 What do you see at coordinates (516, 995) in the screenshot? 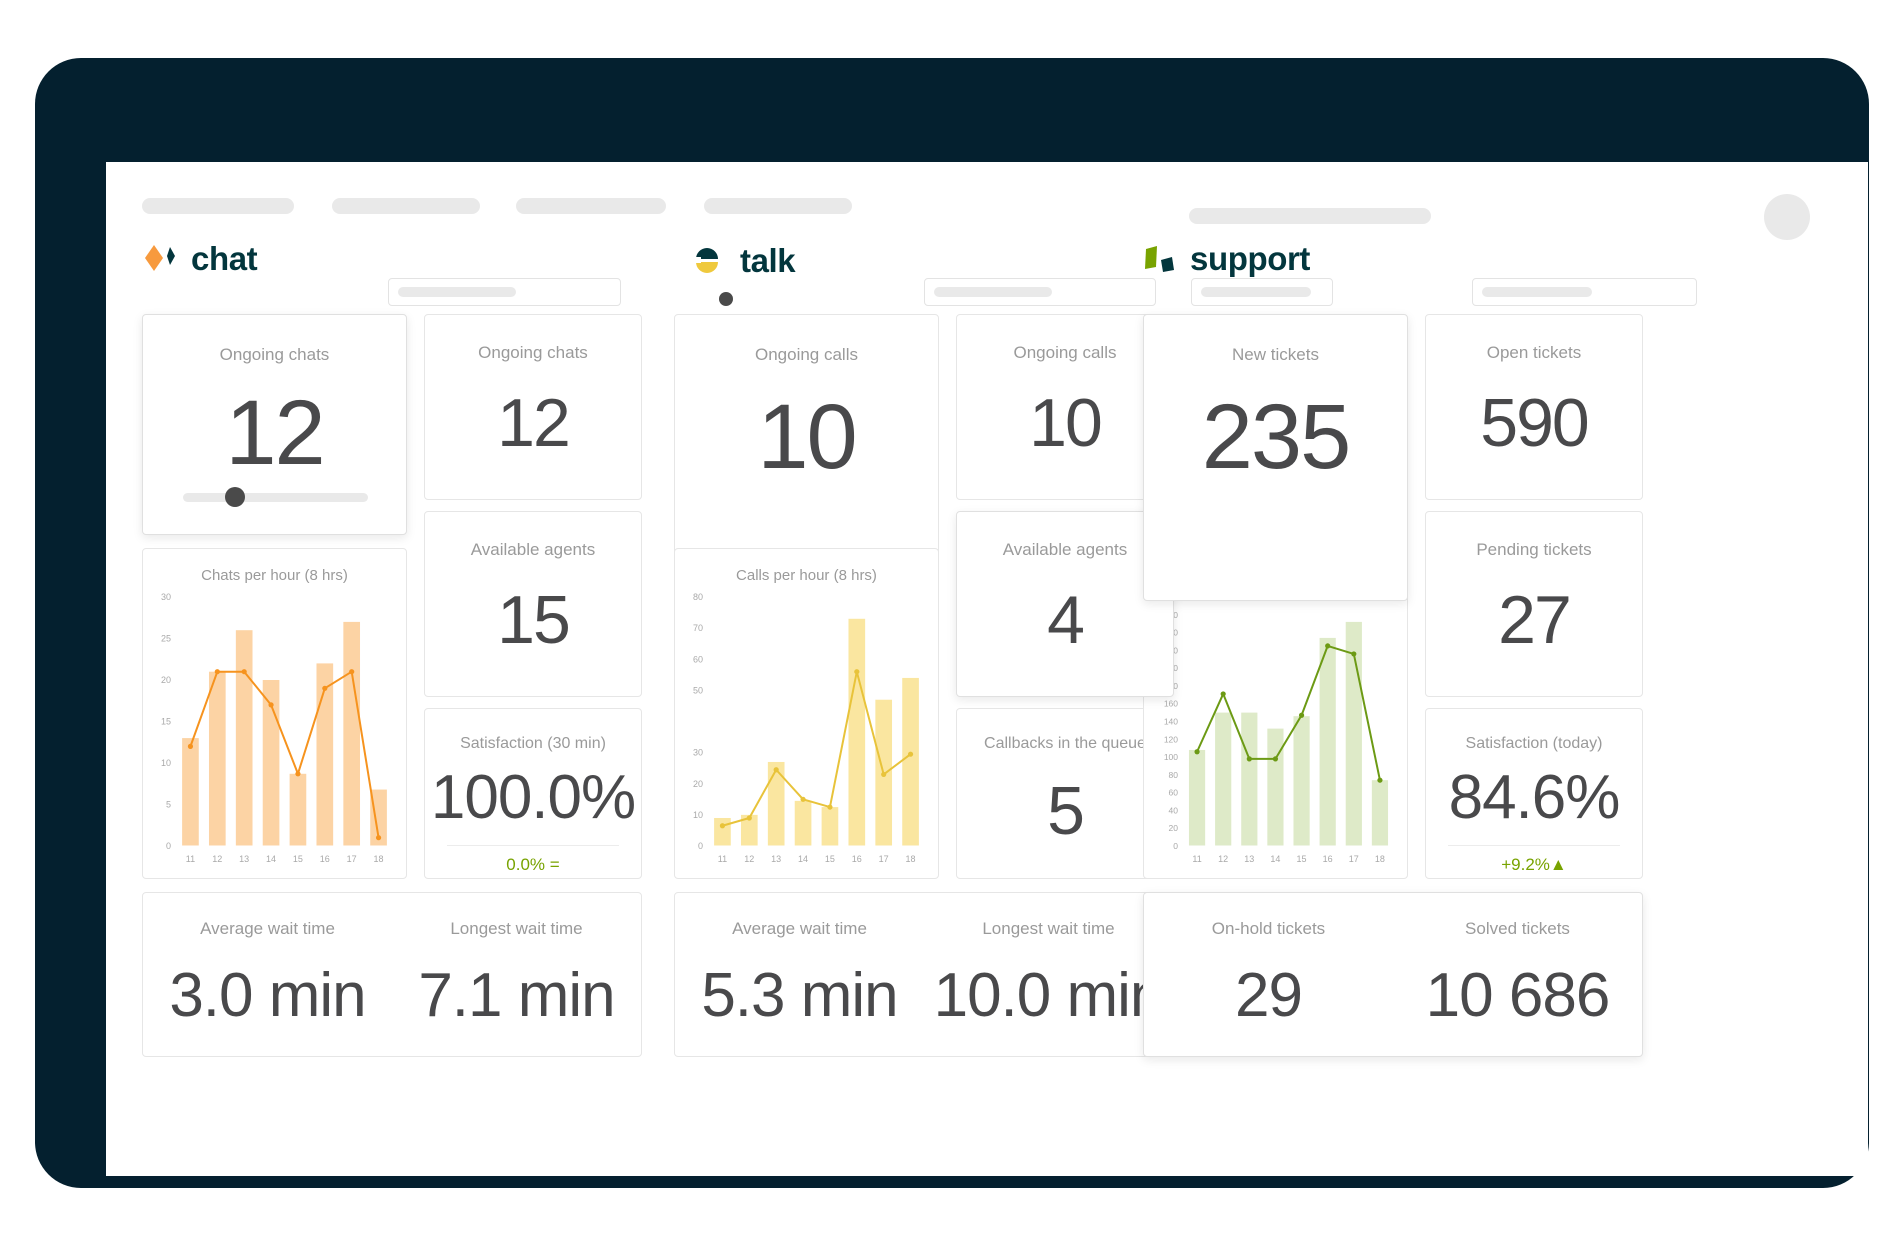
I see `card-value: 7.1 min` at bounding box center [516, 995].